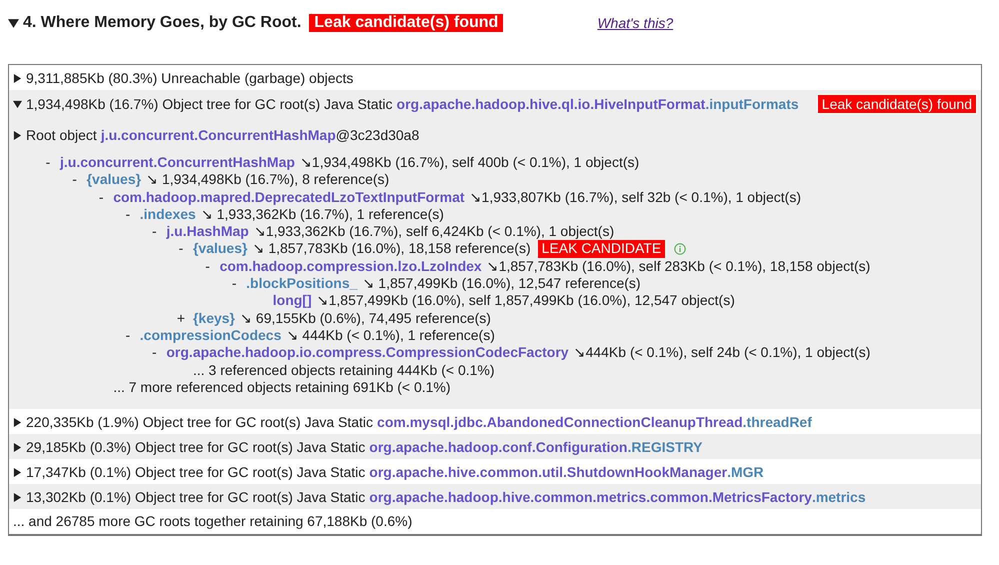  Describe the element at coordinates (196, 447) in the screenshot. I see `root-summary: 29,185Kb (0.3%) Object tree for GC root(s) Java Static` at that location.